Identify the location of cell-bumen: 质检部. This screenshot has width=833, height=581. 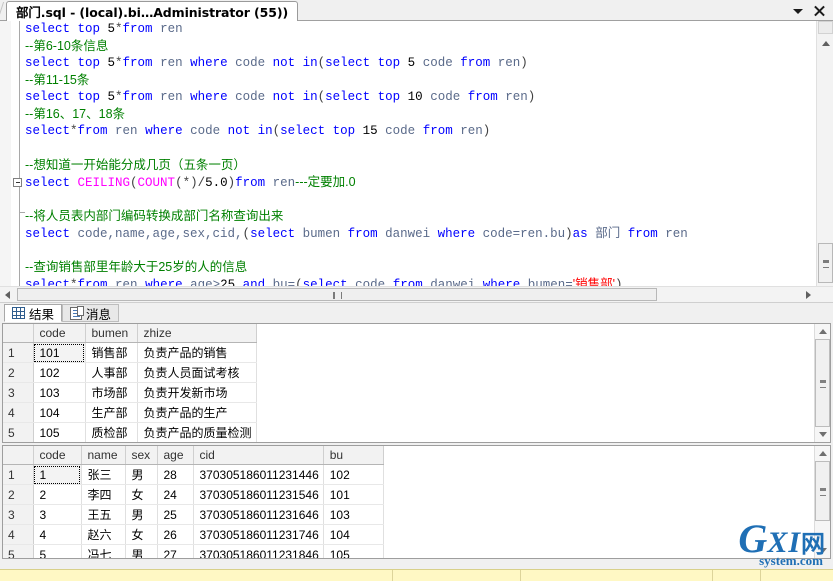
(111, 432).